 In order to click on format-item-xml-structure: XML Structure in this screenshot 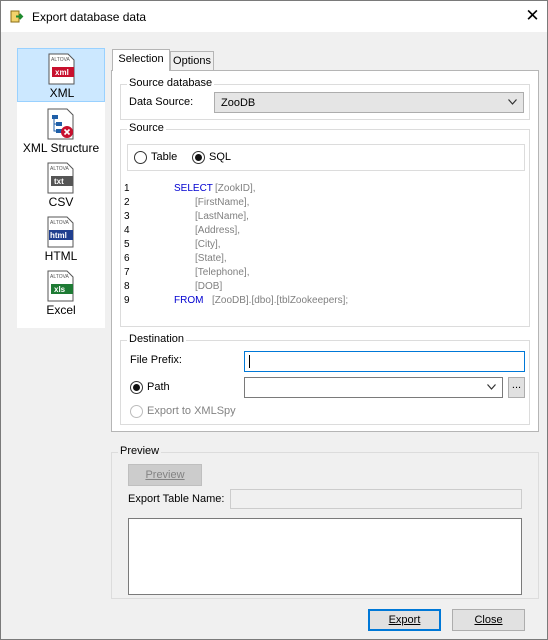, I will do `click(61, 131)`.